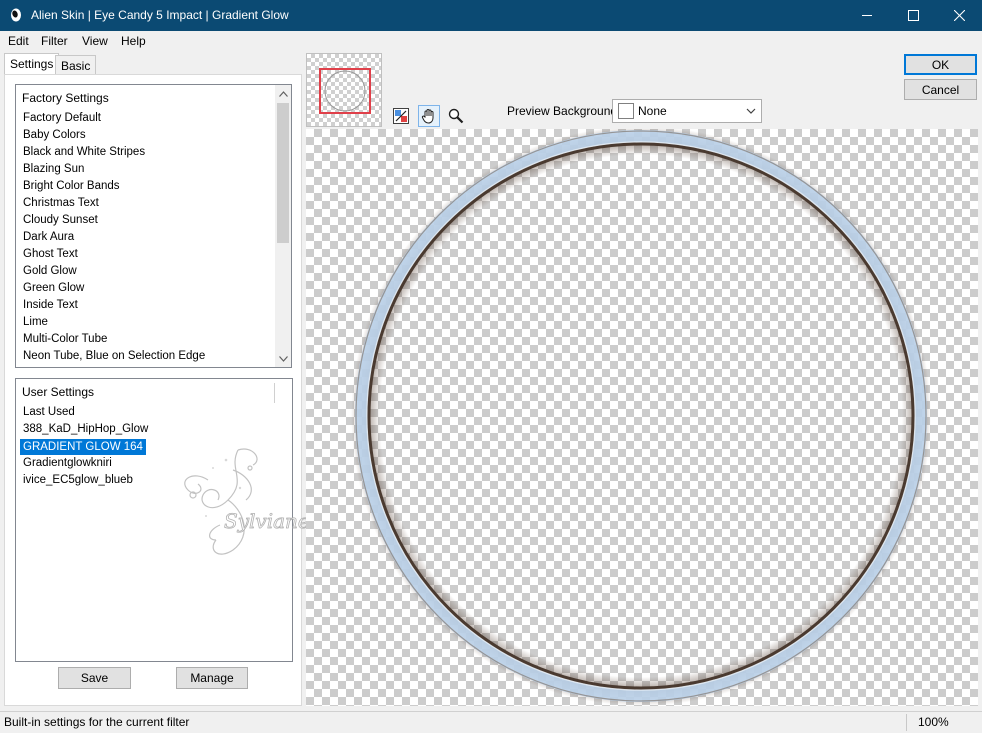 The height and width of the screenshot is (733, 982). I want to click on hand-icon, so click(427, 116).